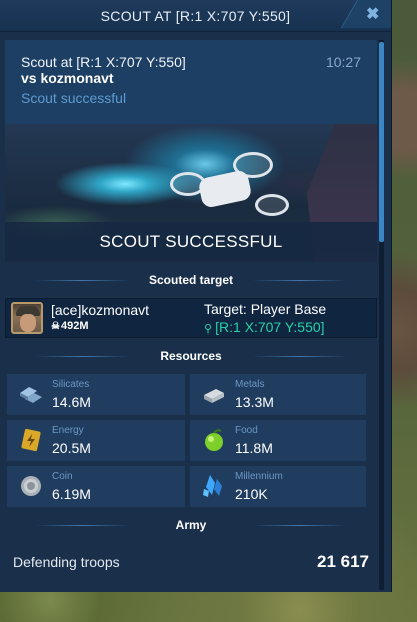 This screenshot has height=622, width=417. I want to click on resource-metals: Metals 13.3M, so click(278, 394).